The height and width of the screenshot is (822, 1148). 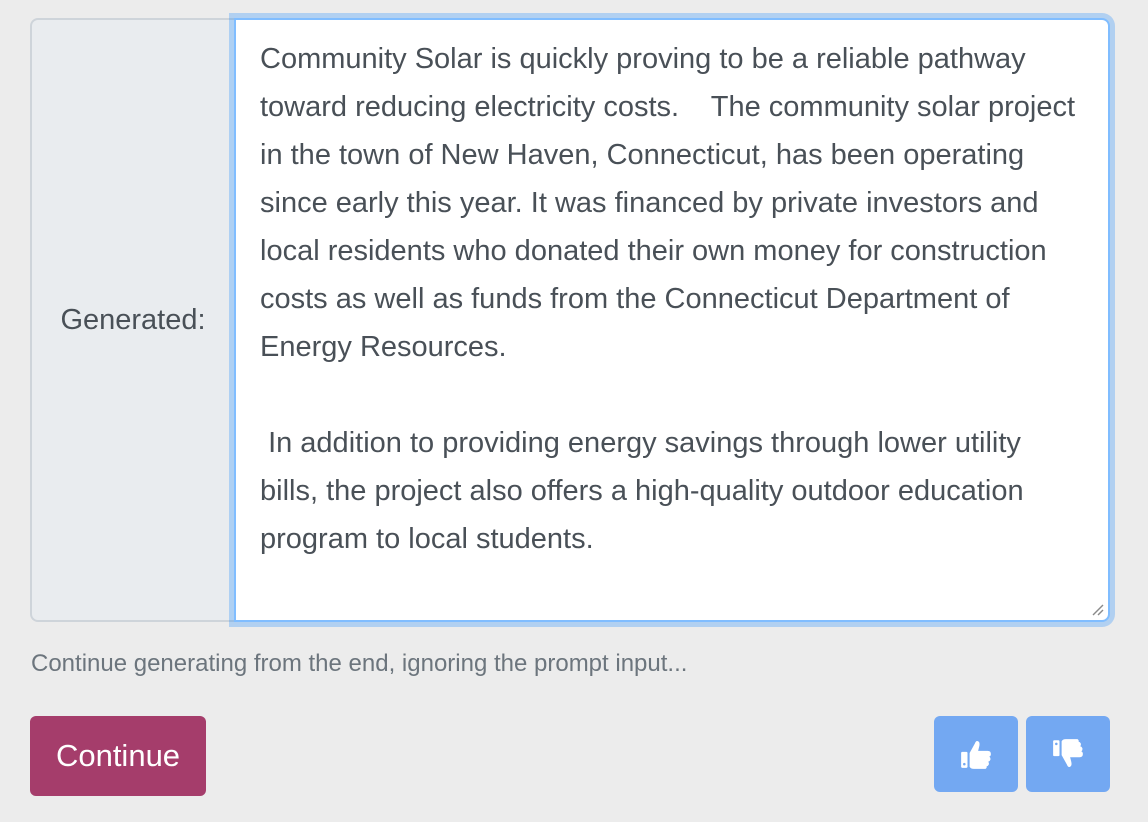 I want to click on thumbs-down-icon, so click(x=1068, y=753).